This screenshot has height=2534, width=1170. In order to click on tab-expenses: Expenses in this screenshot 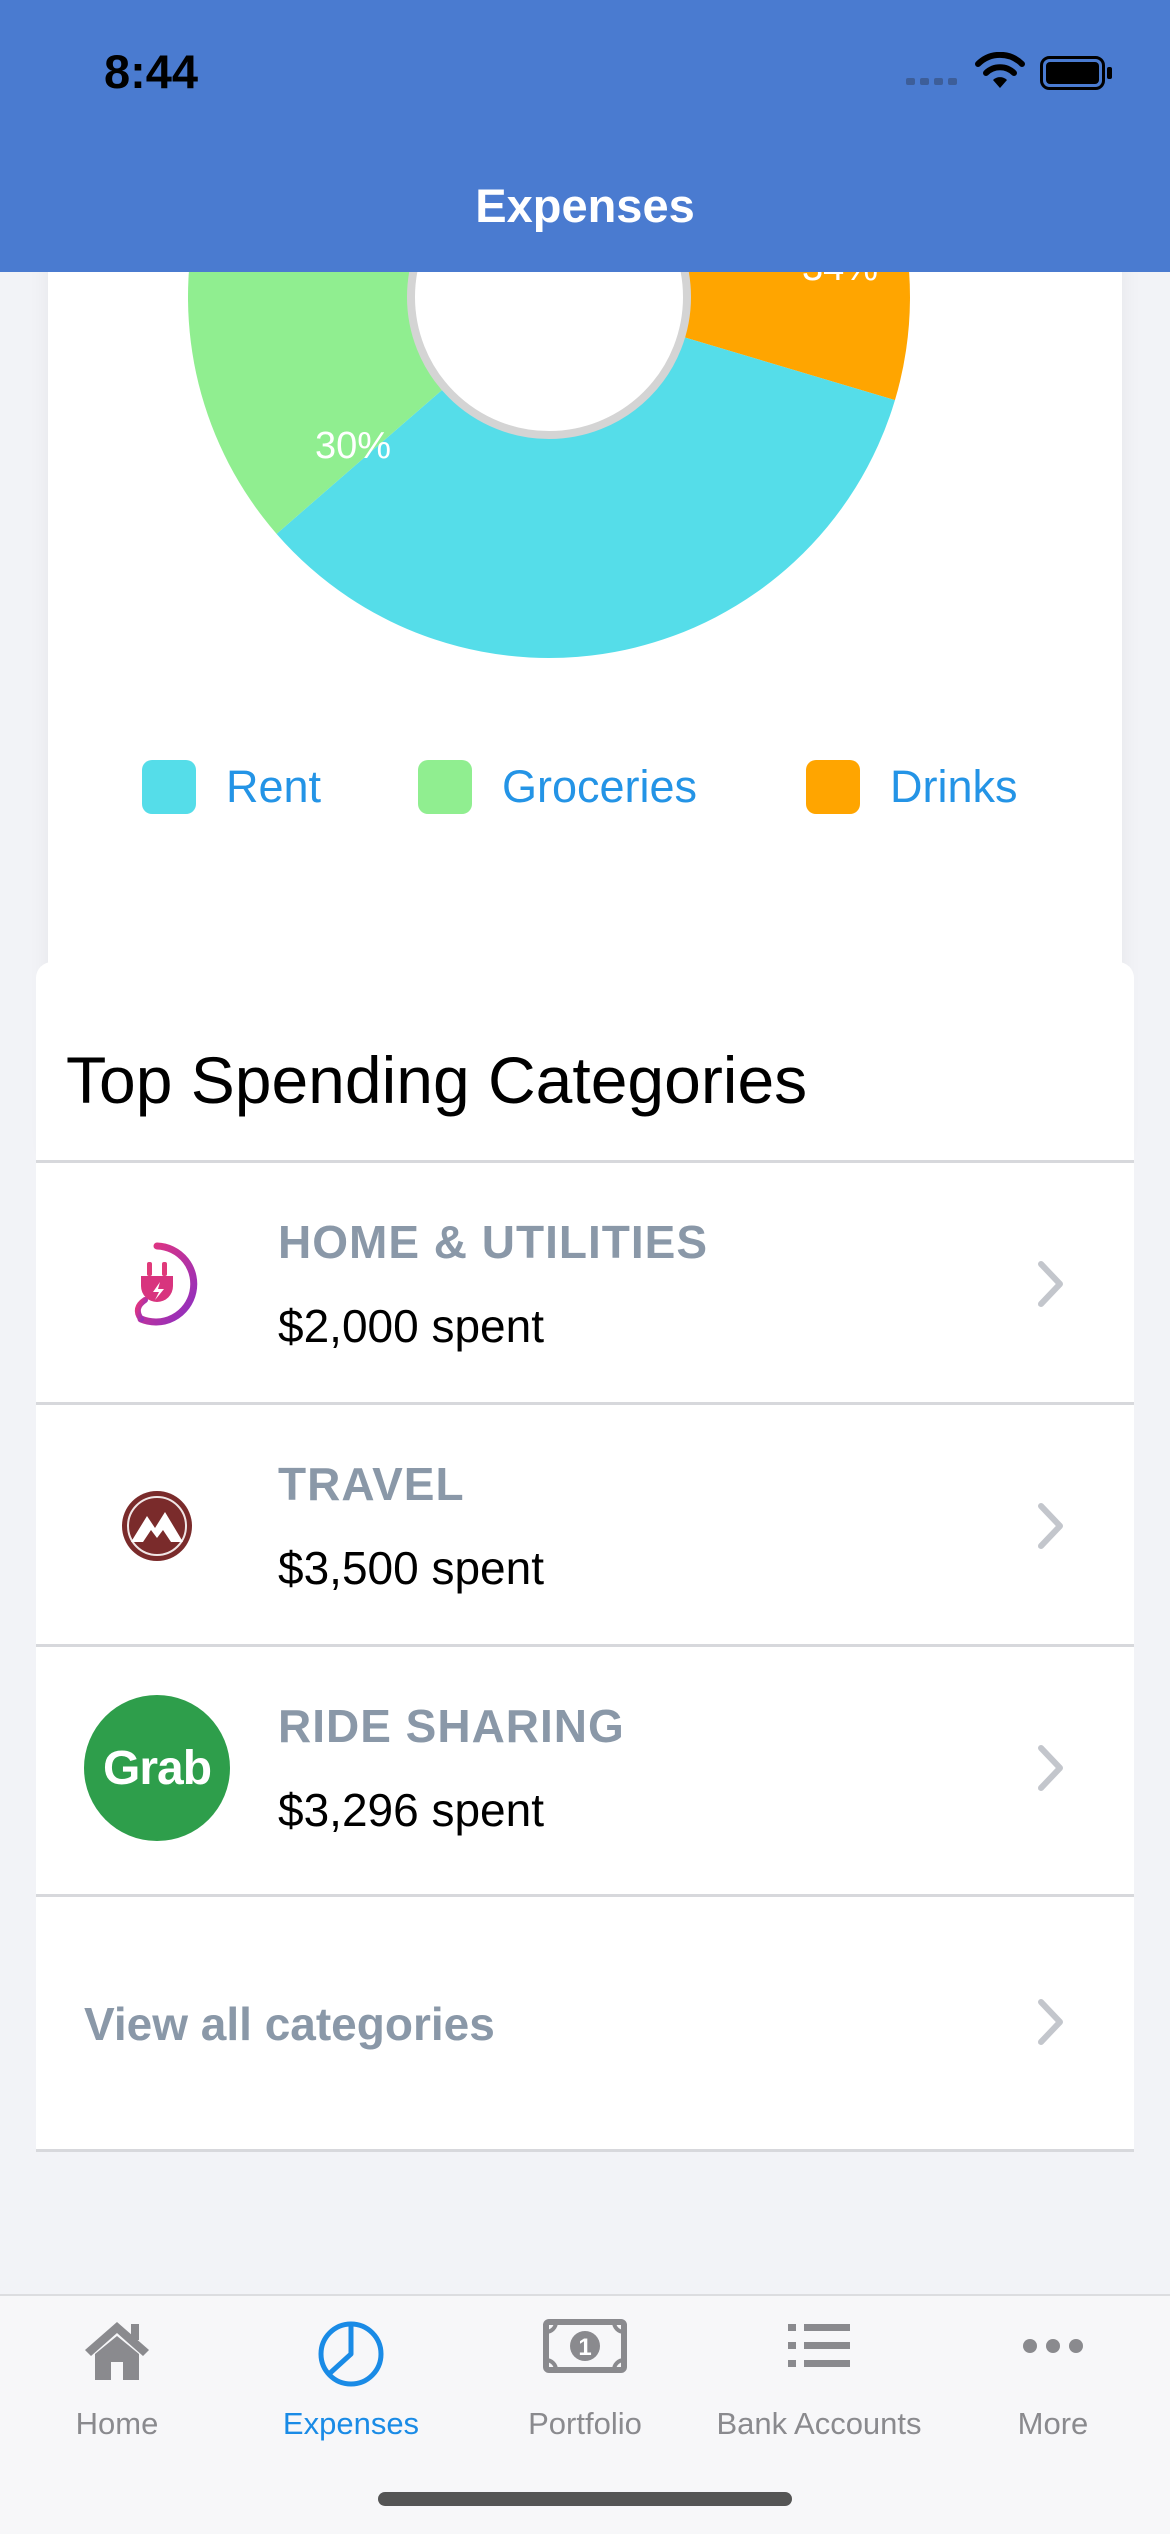, I will do `click(351, 2376)`.